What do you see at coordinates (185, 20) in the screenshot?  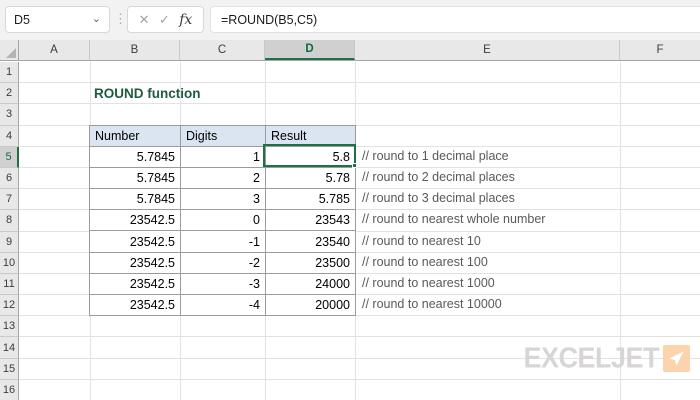 I see `insert-function-icon: fx` at bounding box center [185, 20].